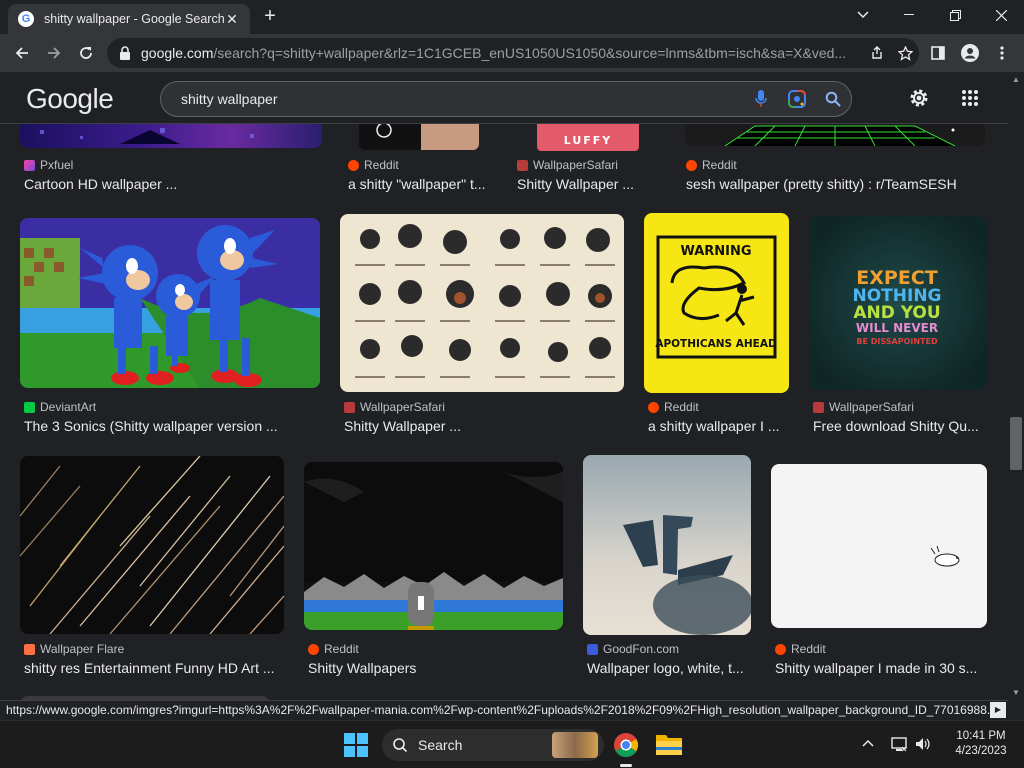  What do you see at coordinates (923, 744) in the screenshot?
I see `volume-icon` at bounding box center [923, 744].